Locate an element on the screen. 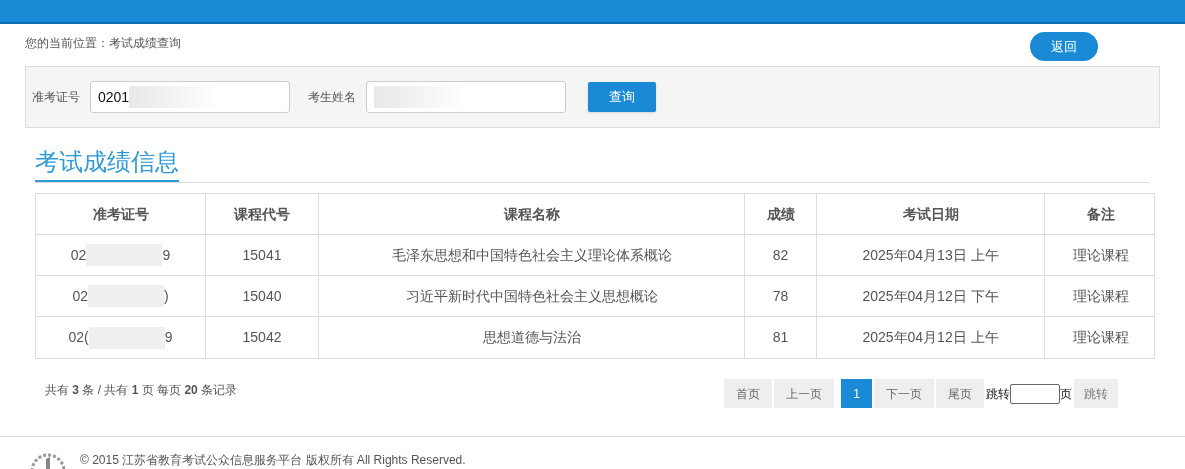 The image size is (1185, 469). page-input is located at coordinates (1035, 393).